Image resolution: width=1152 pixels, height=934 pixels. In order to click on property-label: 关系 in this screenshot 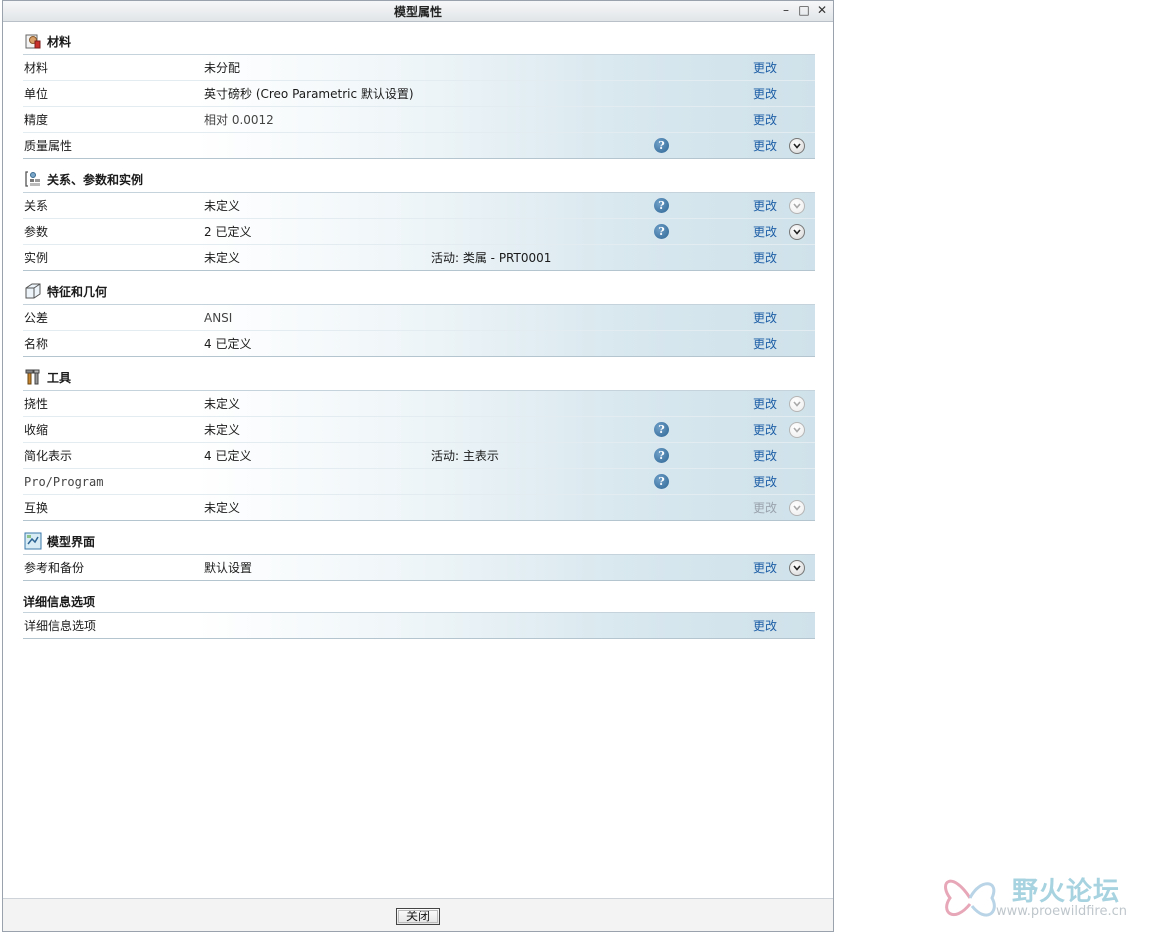, I will do `click(36, 206)`.